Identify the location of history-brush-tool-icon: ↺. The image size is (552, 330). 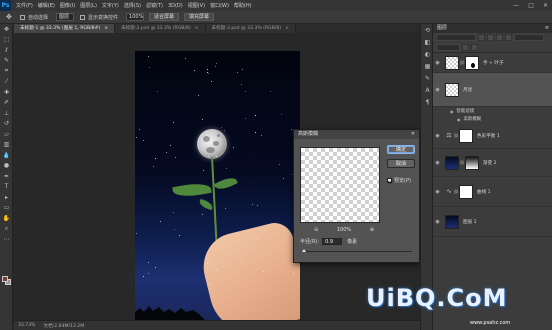
(6, 124).